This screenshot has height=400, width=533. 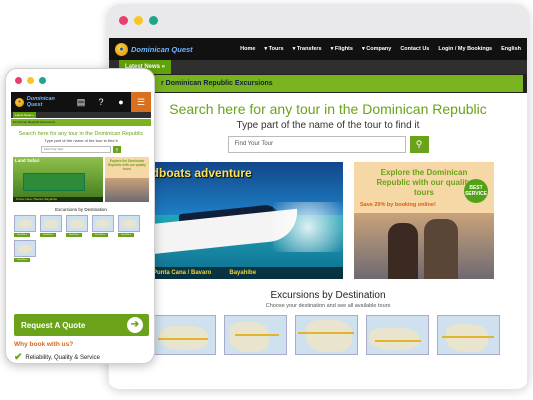 What do you see at coordinates (403, 251) in the screenshot?
I see `person-figure` at bounding box center [403, 251].